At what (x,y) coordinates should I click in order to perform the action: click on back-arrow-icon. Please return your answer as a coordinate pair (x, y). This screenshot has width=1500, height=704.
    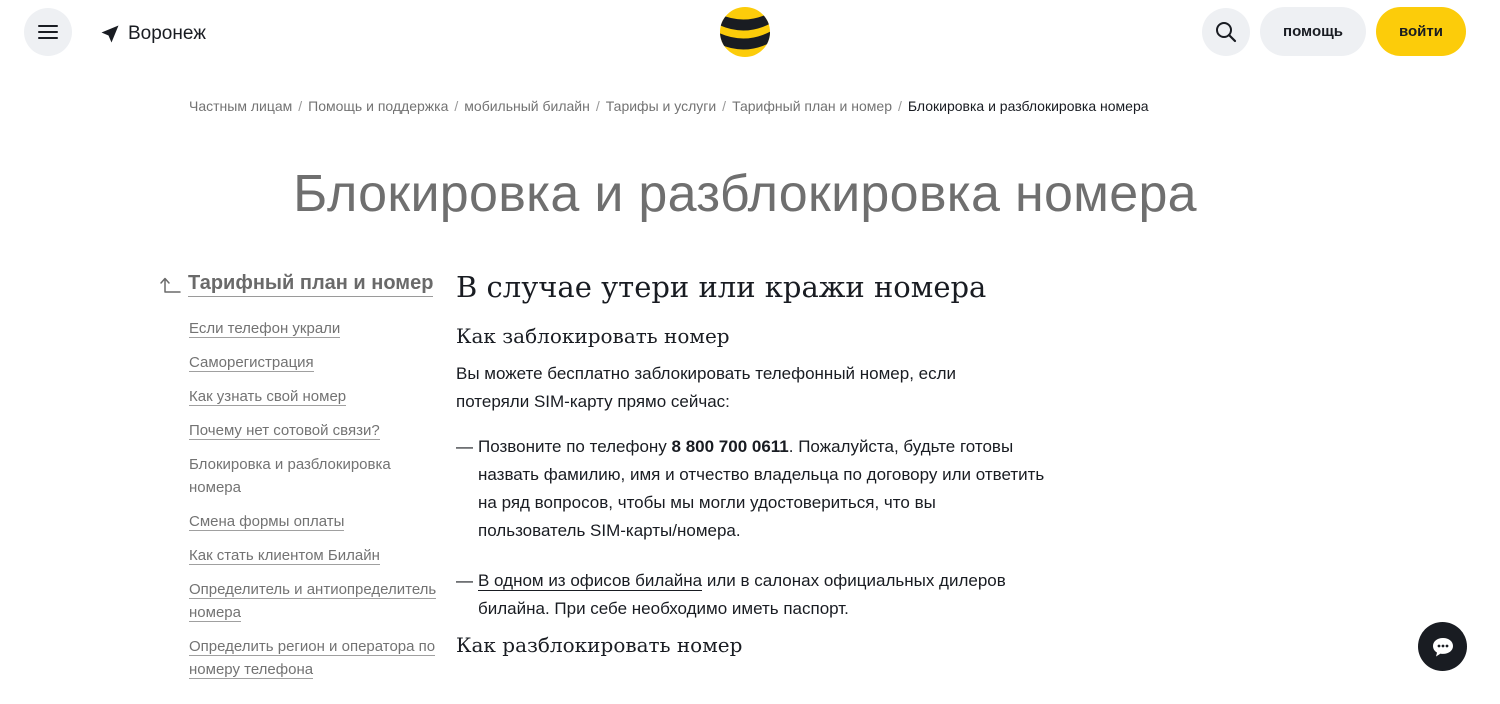
    Looking at the image, I should click on (170, 285).